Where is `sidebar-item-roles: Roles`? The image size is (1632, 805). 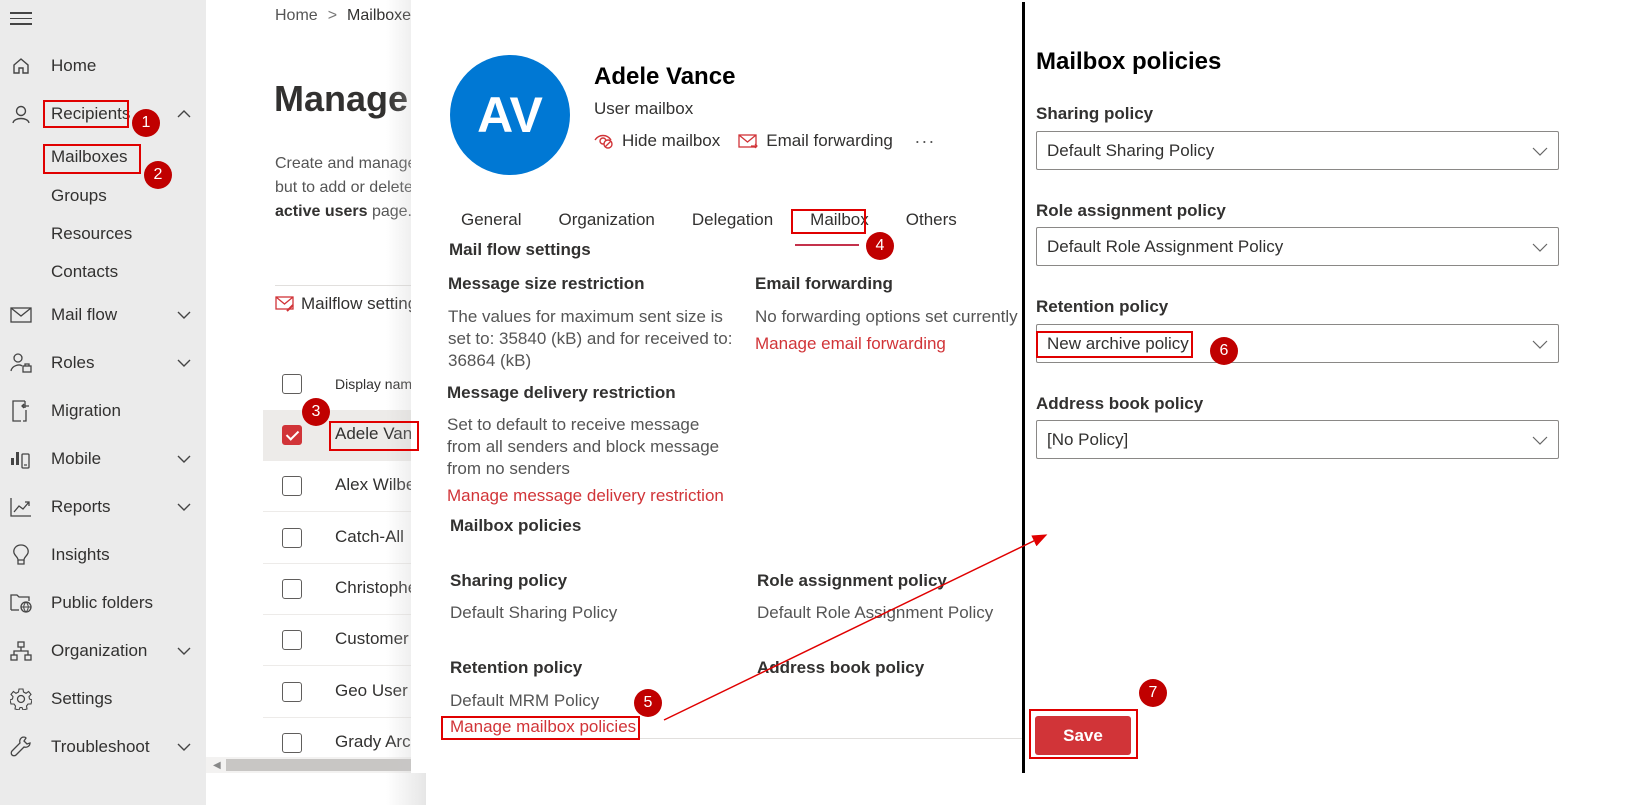 sidebar-item-roles: Roles is located at coordinates (103, 363).